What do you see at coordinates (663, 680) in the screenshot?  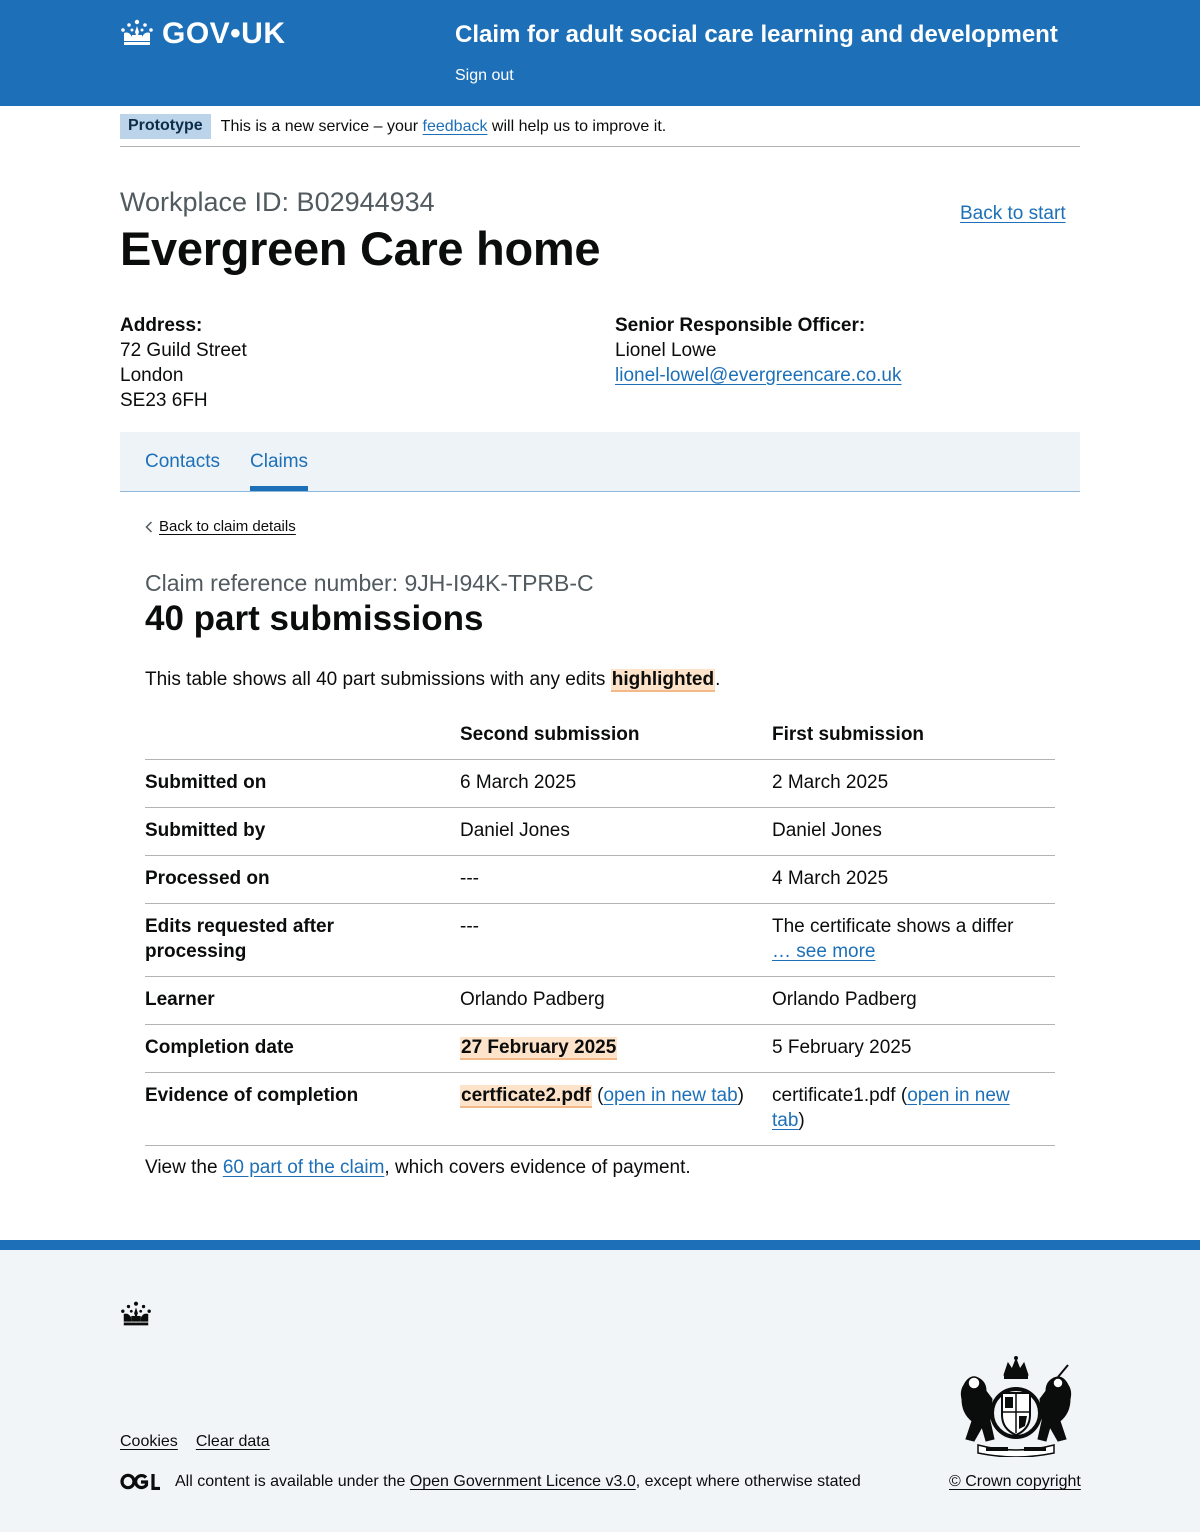 I see `highlight-sample: highlighted` at bounding box center [663, 680].